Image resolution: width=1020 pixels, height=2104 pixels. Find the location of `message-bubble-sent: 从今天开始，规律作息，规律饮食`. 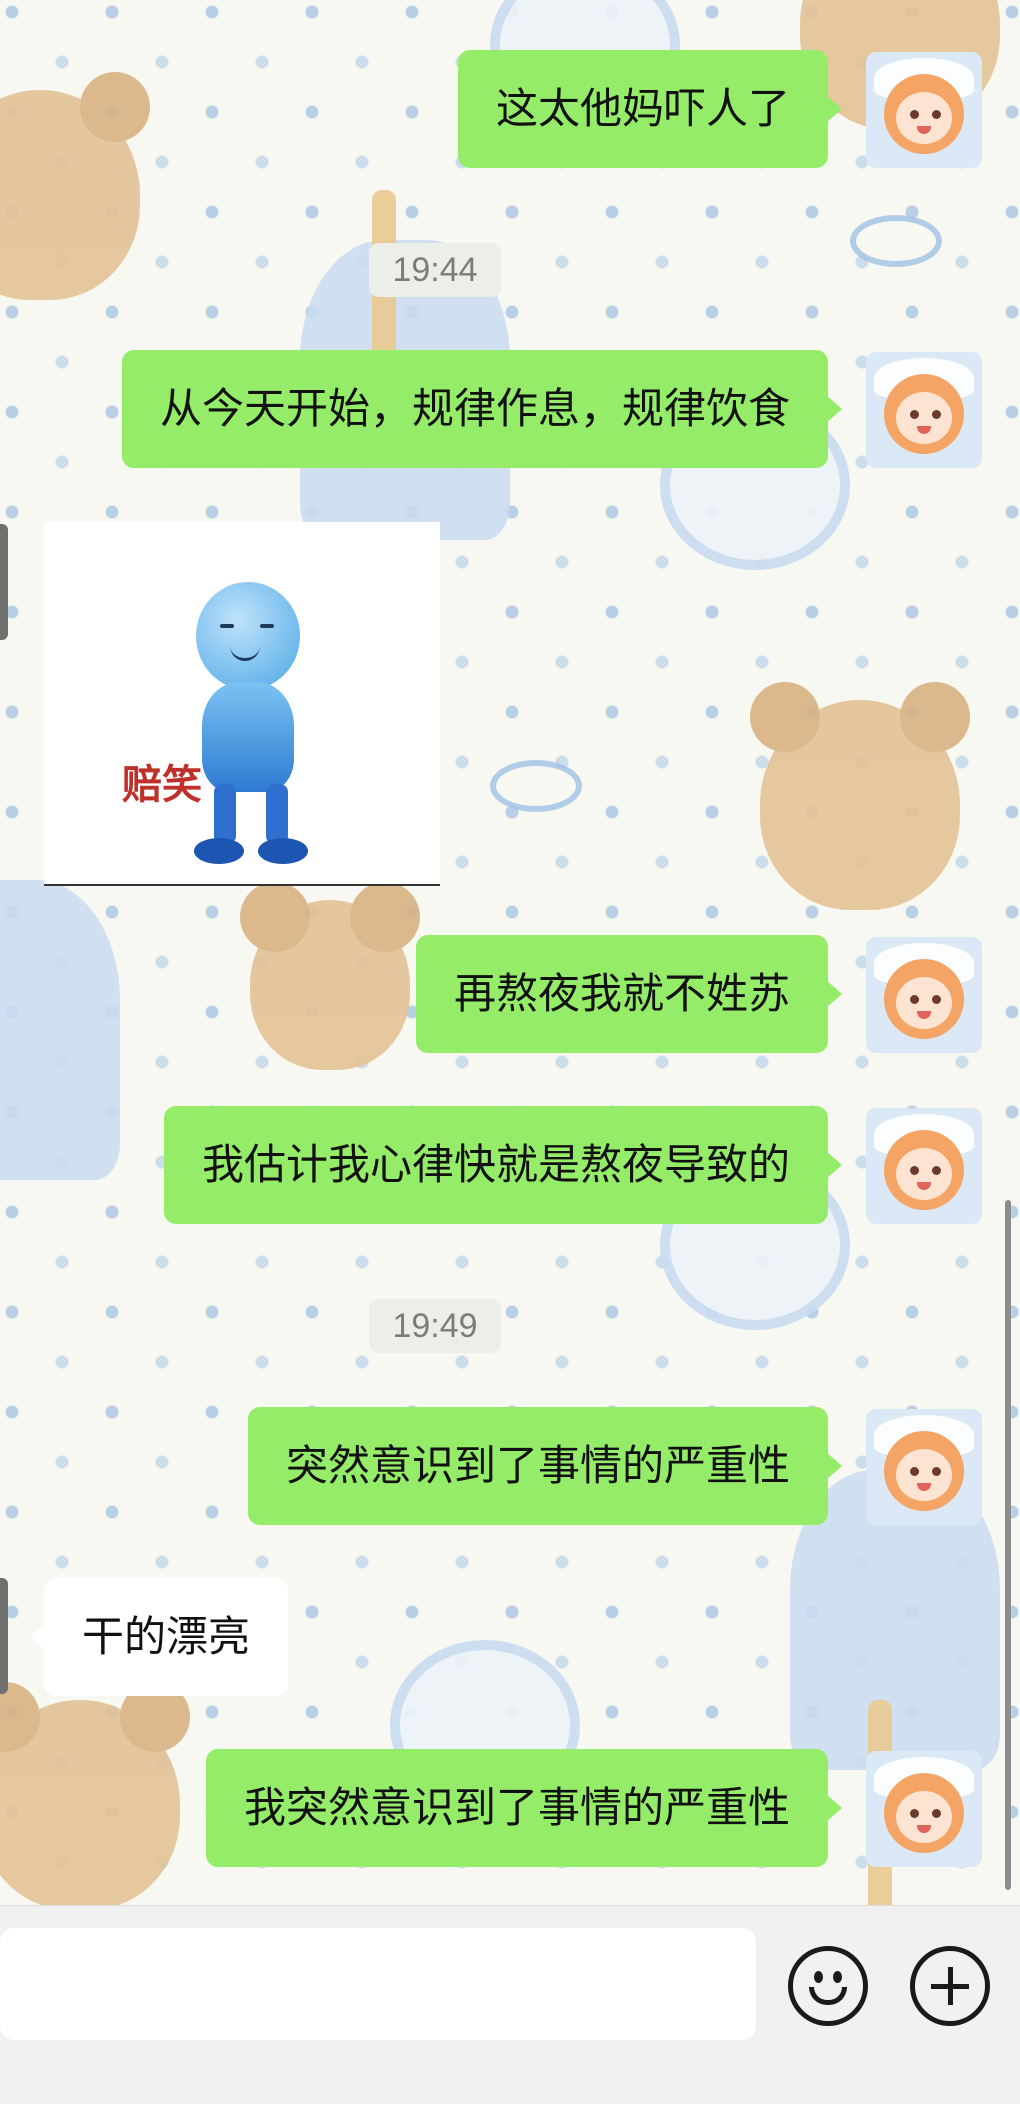

message-bubble-sent: 从今天开始，规律作息，规律饮食 is located at coordinates (482, 409).